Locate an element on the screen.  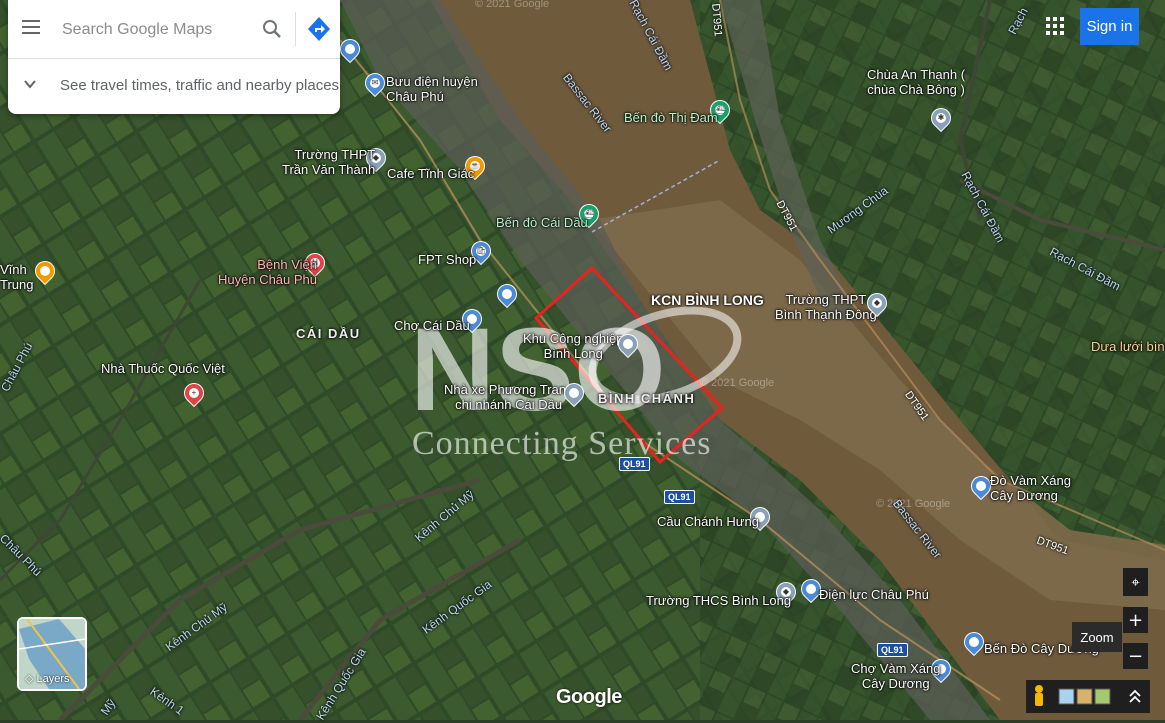
place-label-line: Bưu điện huyện is located at coordinates (432, 81).